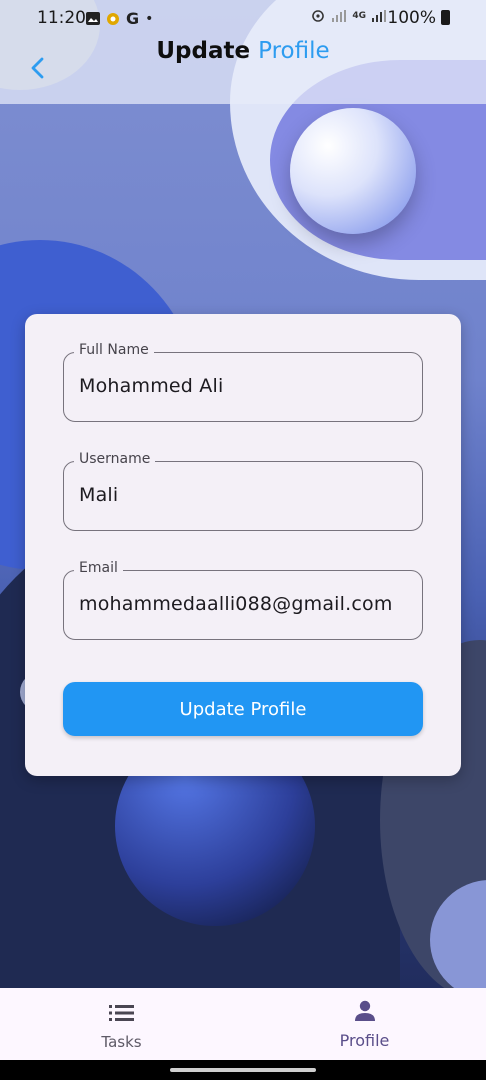 The height and width of the screenshot is (1080, 486). What do you see at coordinates (119, 18) in the screenshot?
I see `notification-icons: G •` at bounding box center [119, 18].